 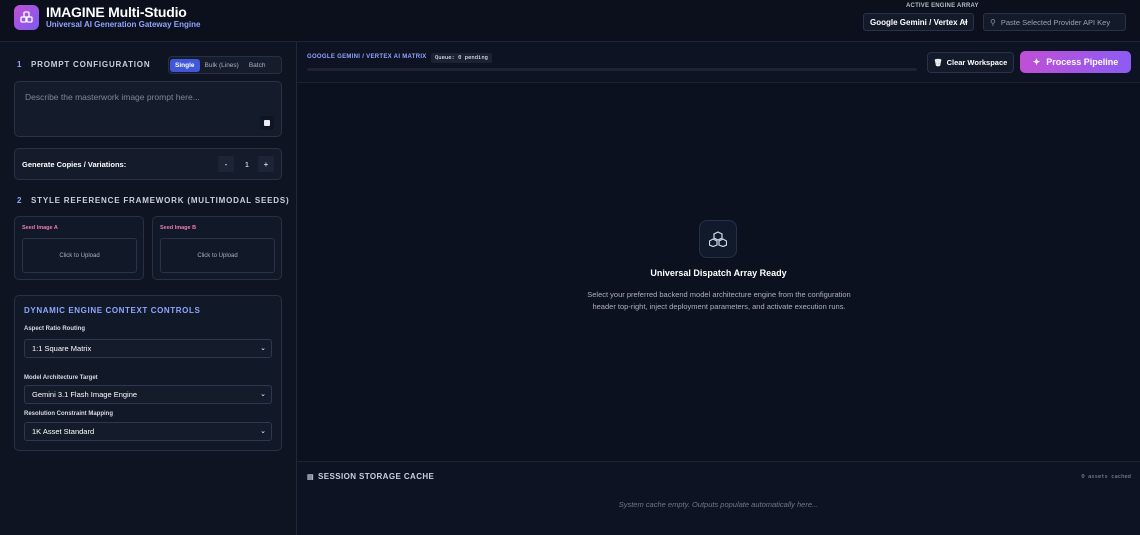 I want to click on app-subtitle: Universal AI Generation Gateway Engine, so click(x=123, y=24).